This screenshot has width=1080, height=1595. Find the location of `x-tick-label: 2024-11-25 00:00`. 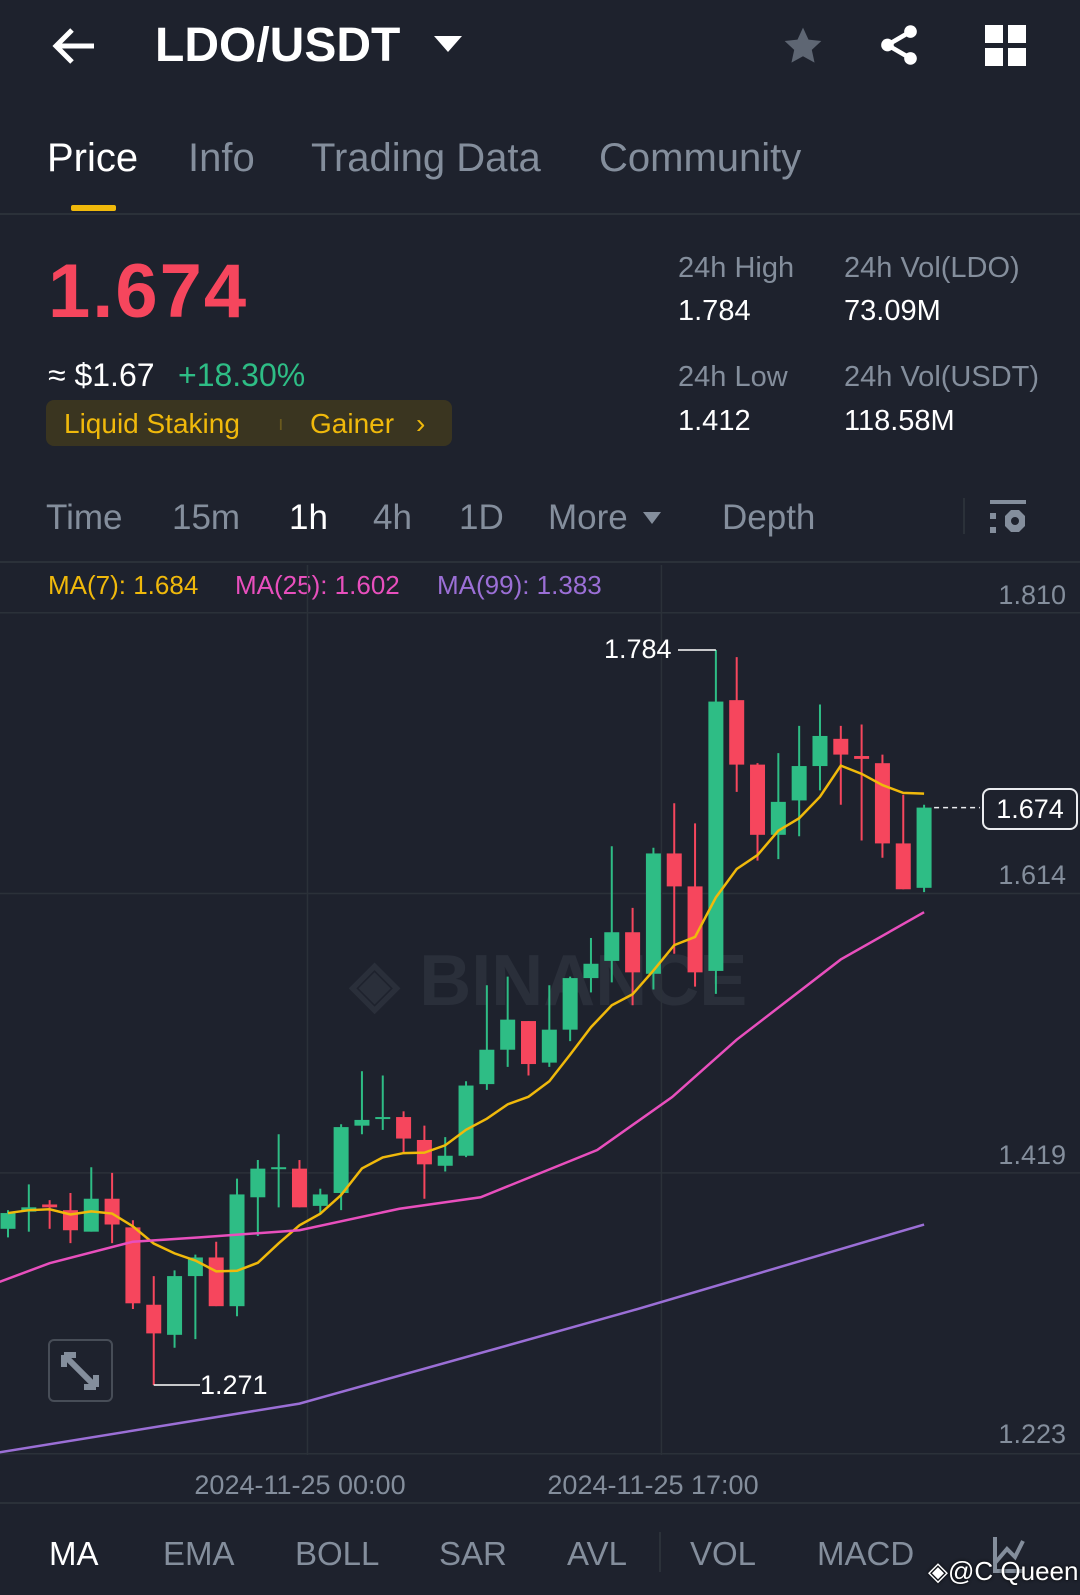

x-tick-label: 2024-11-25 00:00 is located at coordinates (300, 1485).